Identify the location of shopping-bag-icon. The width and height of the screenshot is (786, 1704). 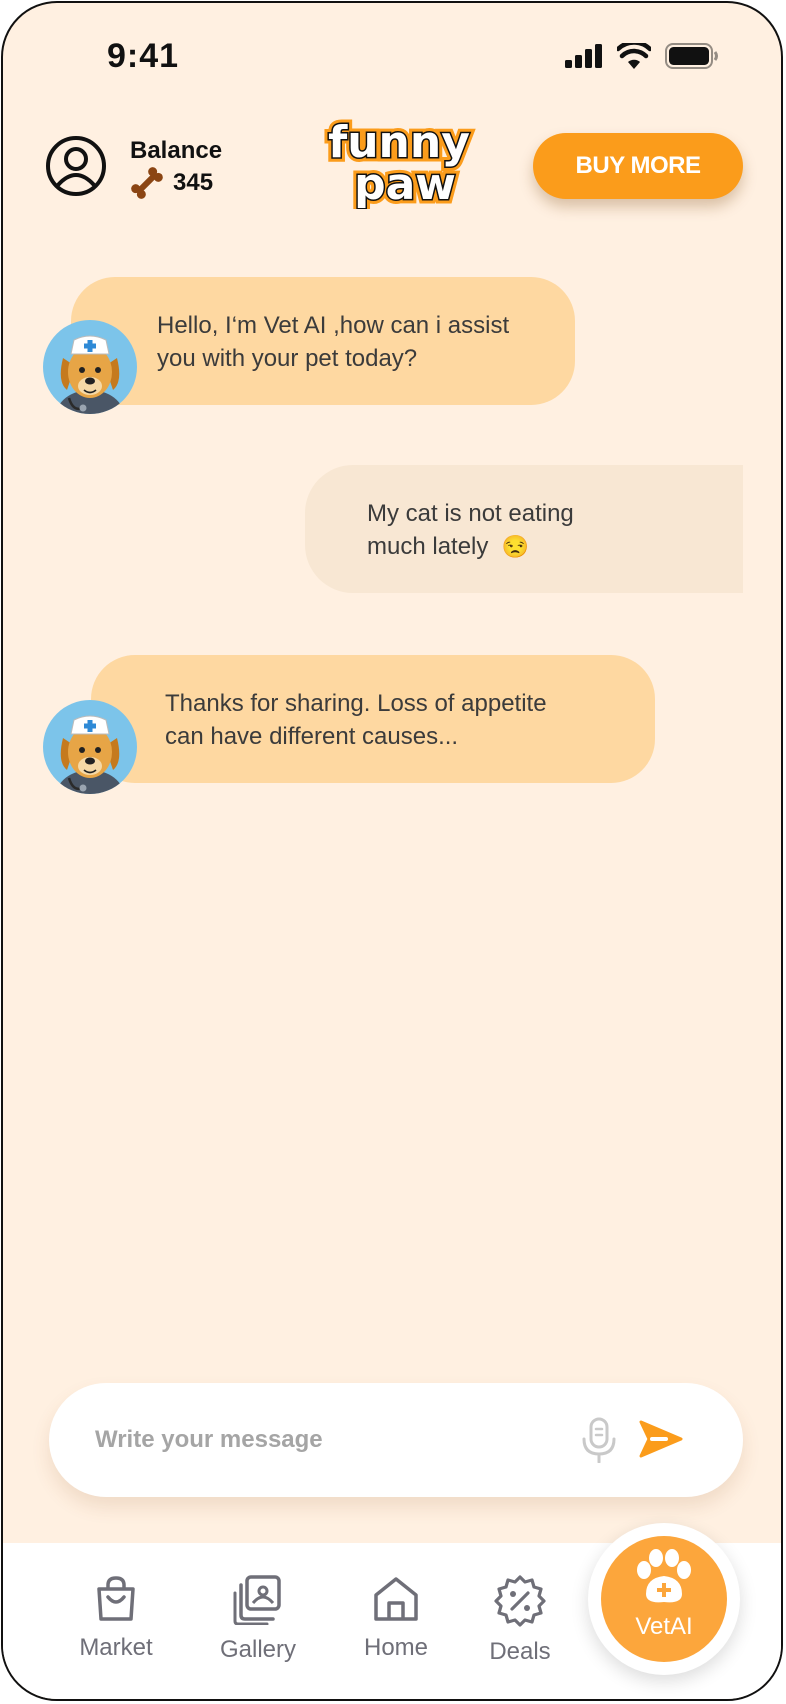
(116, 1598).